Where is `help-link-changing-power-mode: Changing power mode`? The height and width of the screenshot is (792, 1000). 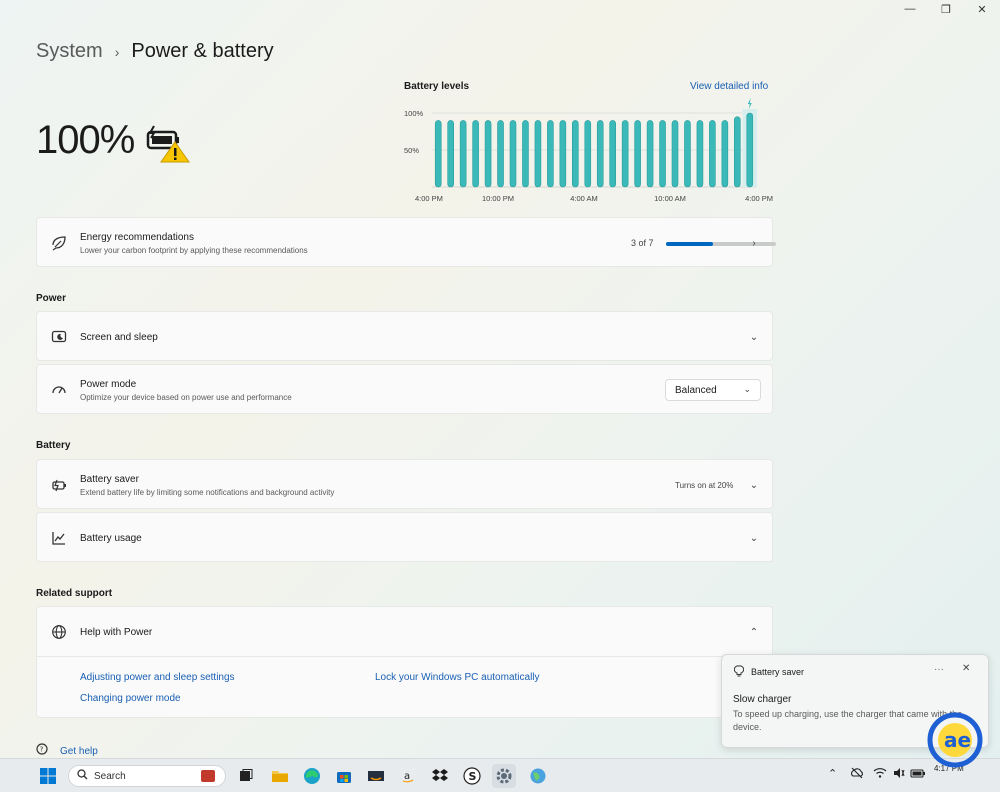
help-link-changing-power-mode: Changing power mode is located at coordinates (130, 698).